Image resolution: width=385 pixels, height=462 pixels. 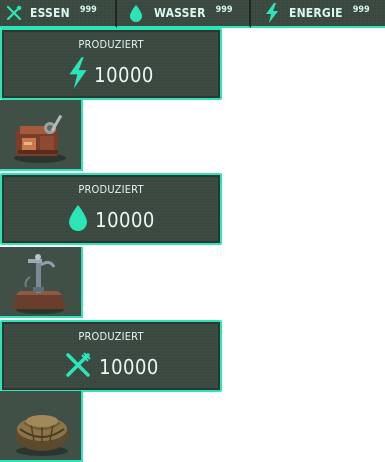 What do you see at coordinates (50, 13) in the screenshot?
I see `food-label: ESSEN` at bounding box center [50, 13].